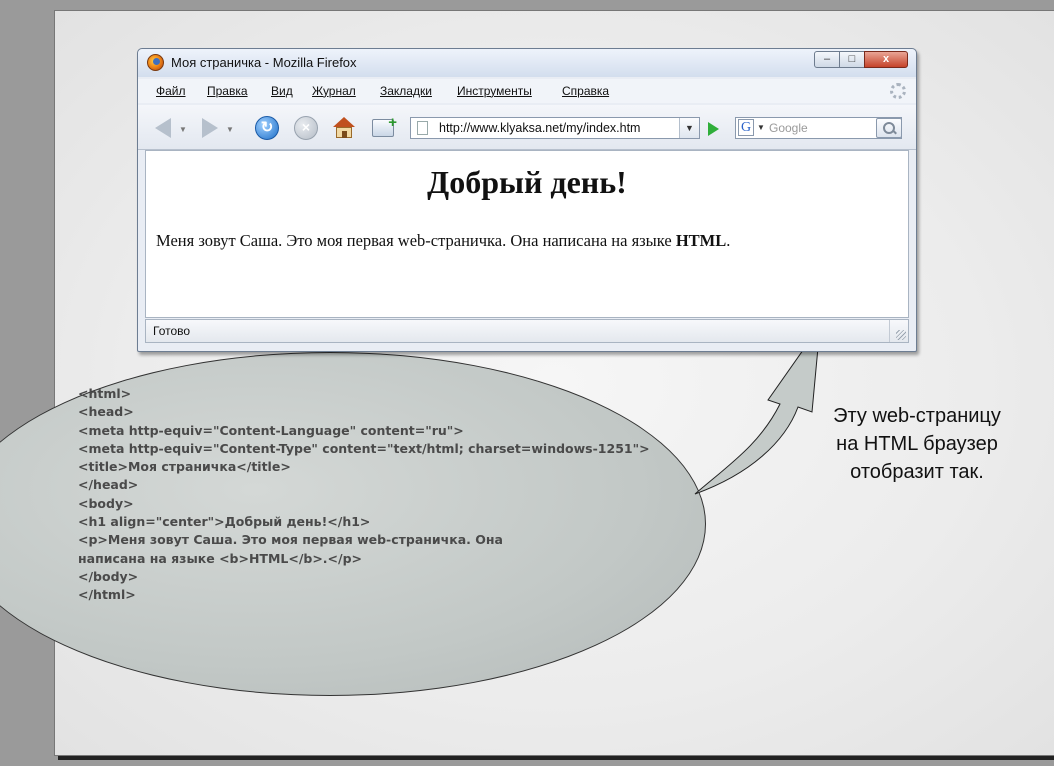 The image size is (1054, 766). What do you see at coordinates (422, 128) in the screenshot?
I see `page-icon` at bounding box center [422, 128].